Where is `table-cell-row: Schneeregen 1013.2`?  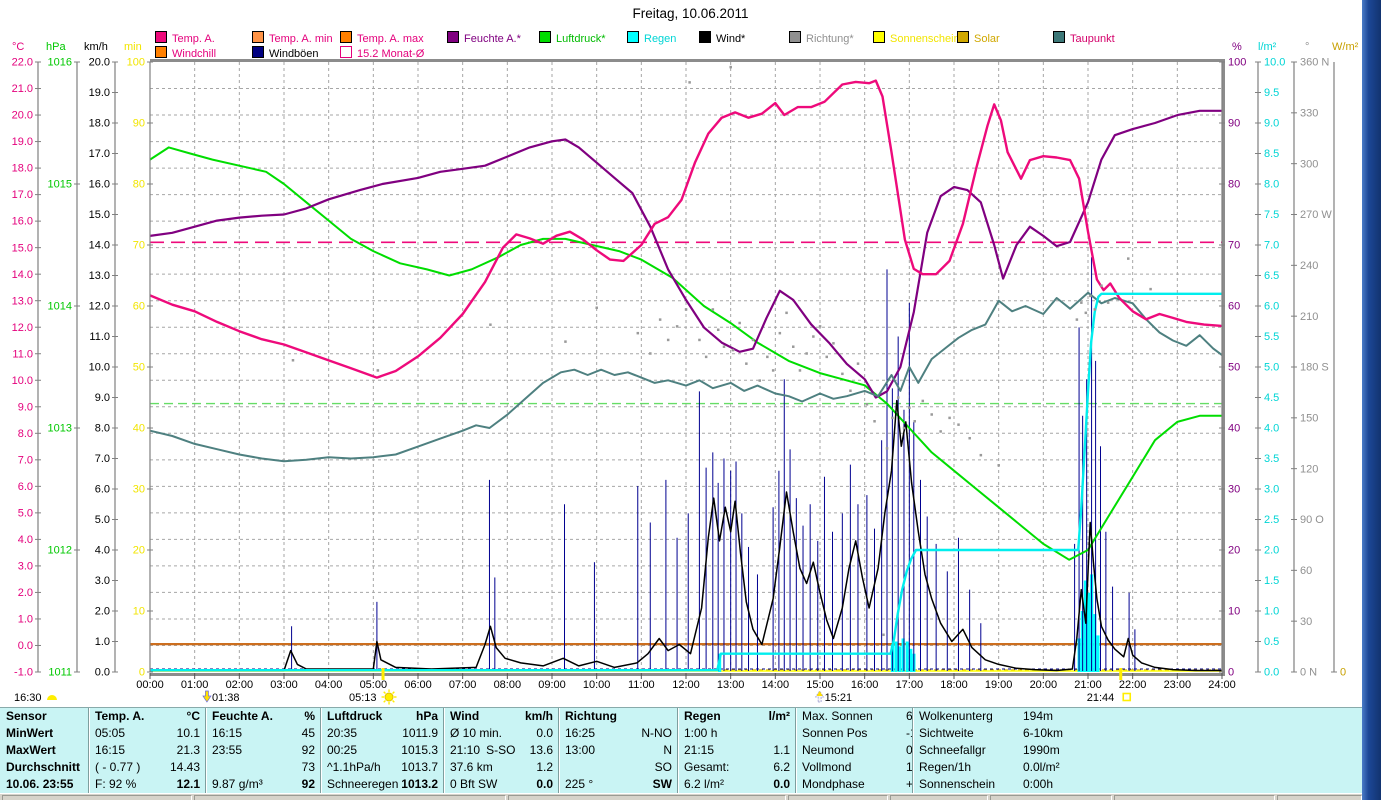 table-cell-row: Schneeregen 1013.2 is located at coordinates (382, 784).